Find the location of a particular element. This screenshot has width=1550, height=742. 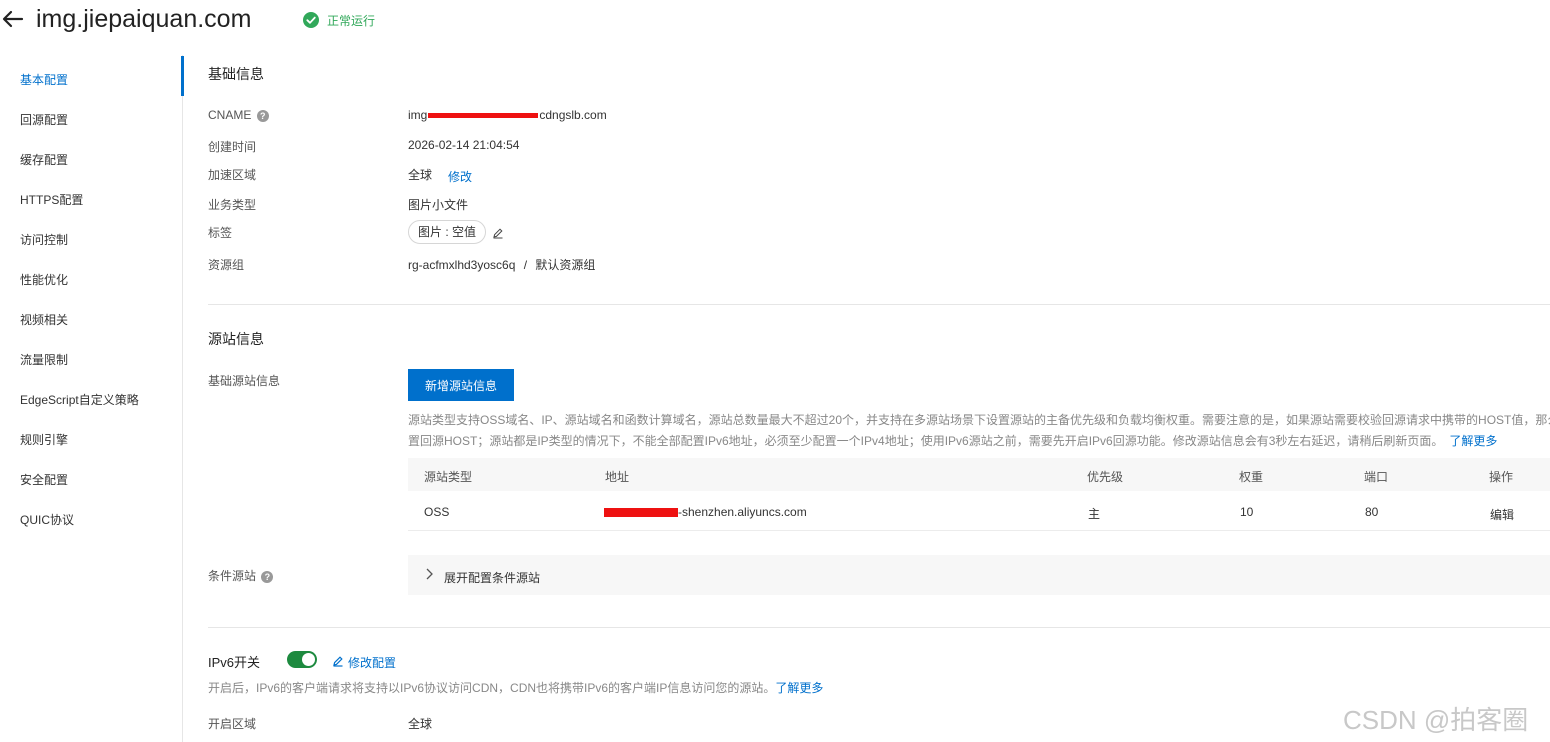

table-row-divider is located at coordinates (979, 530).